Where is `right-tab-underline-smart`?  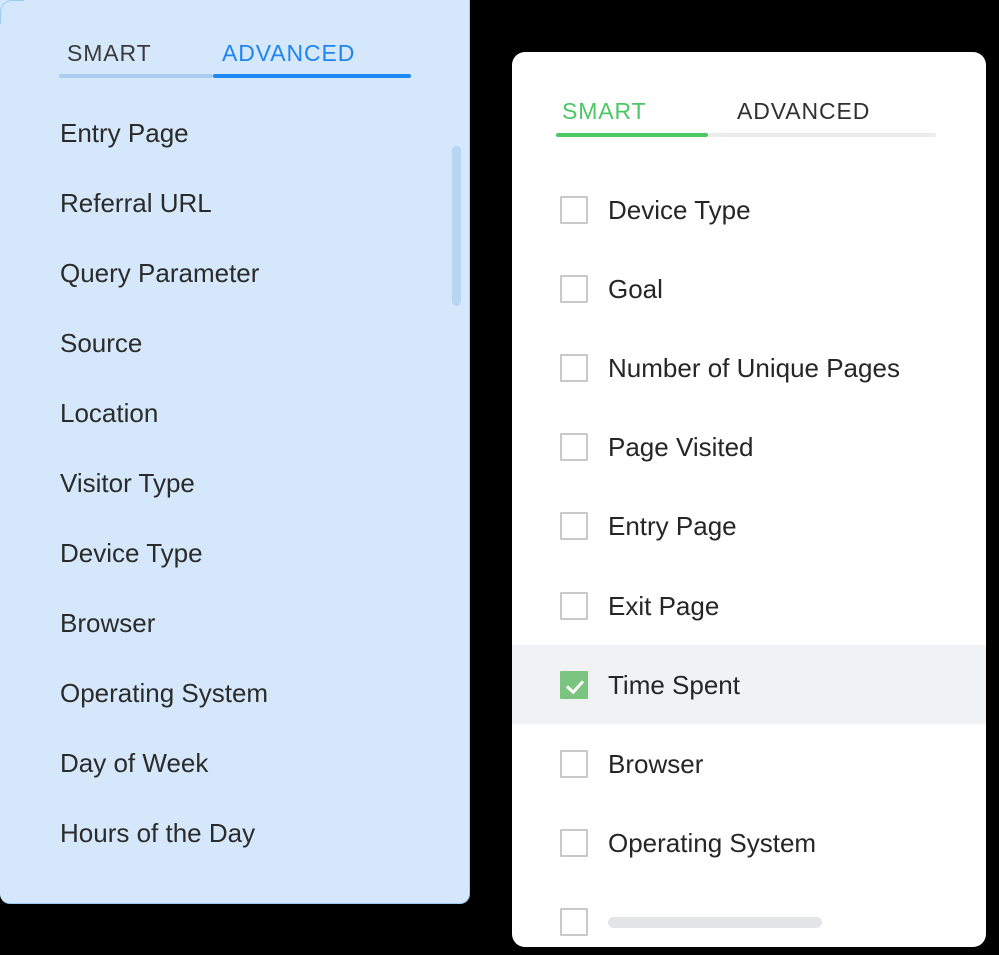
right-tab-underline-smart is located at coordinates (632, 135).